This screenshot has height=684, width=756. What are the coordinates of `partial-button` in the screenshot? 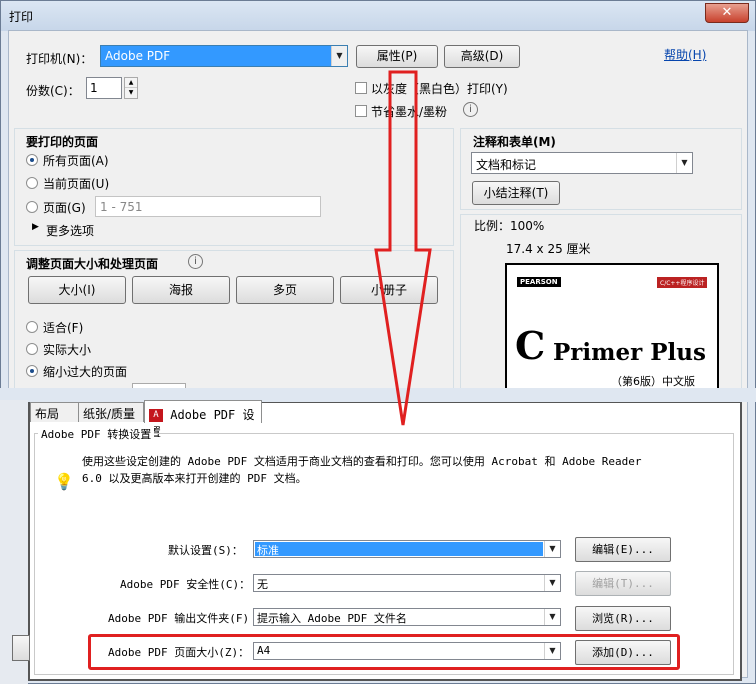 It's located at (21, 648).